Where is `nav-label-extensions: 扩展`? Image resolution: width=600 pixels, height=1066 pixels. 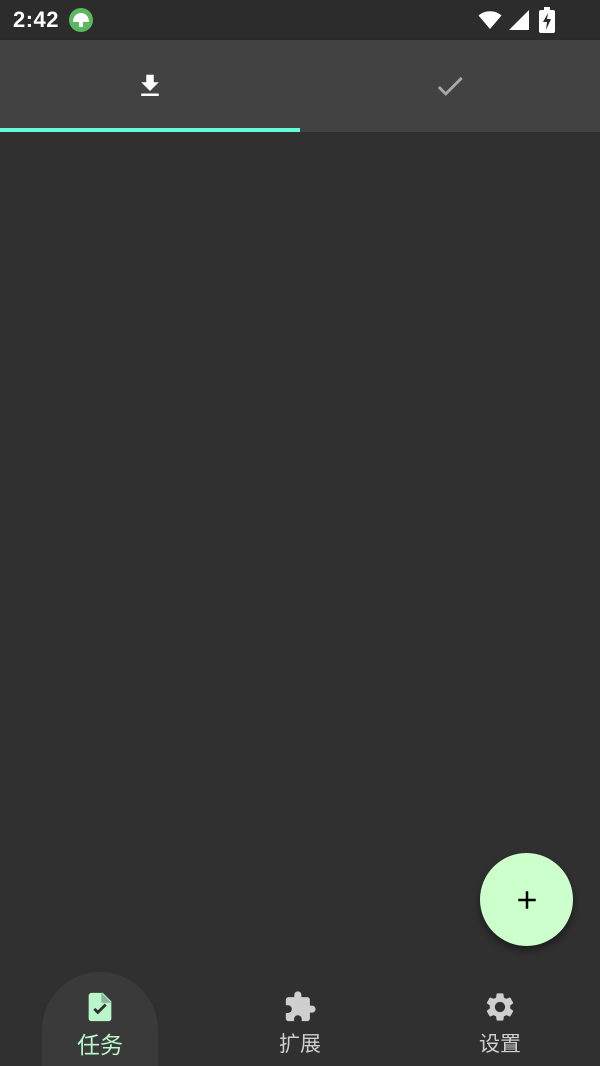
nav-label-extensions: 扩展 is located at coordinates (300, 1044).